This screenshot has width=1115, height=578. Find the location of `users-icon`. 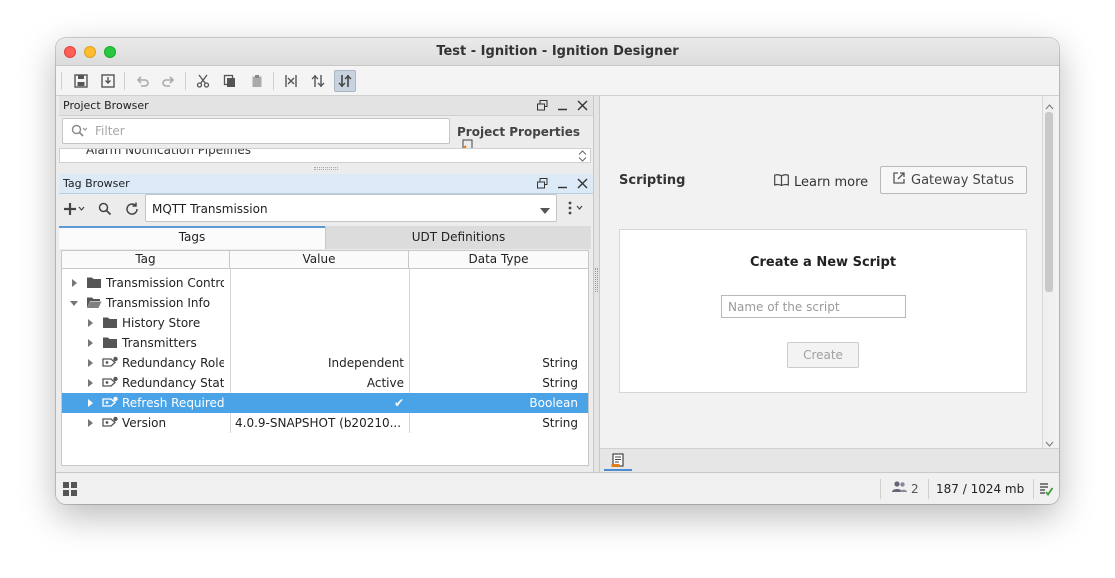

users-icon is located at coordinates (899, 488).